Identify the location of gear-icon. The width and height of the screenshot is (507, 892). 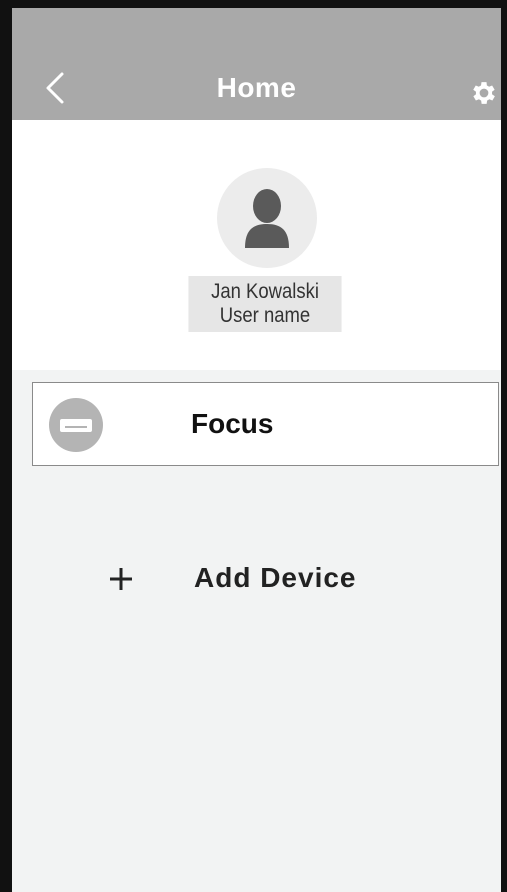
(484, 93).